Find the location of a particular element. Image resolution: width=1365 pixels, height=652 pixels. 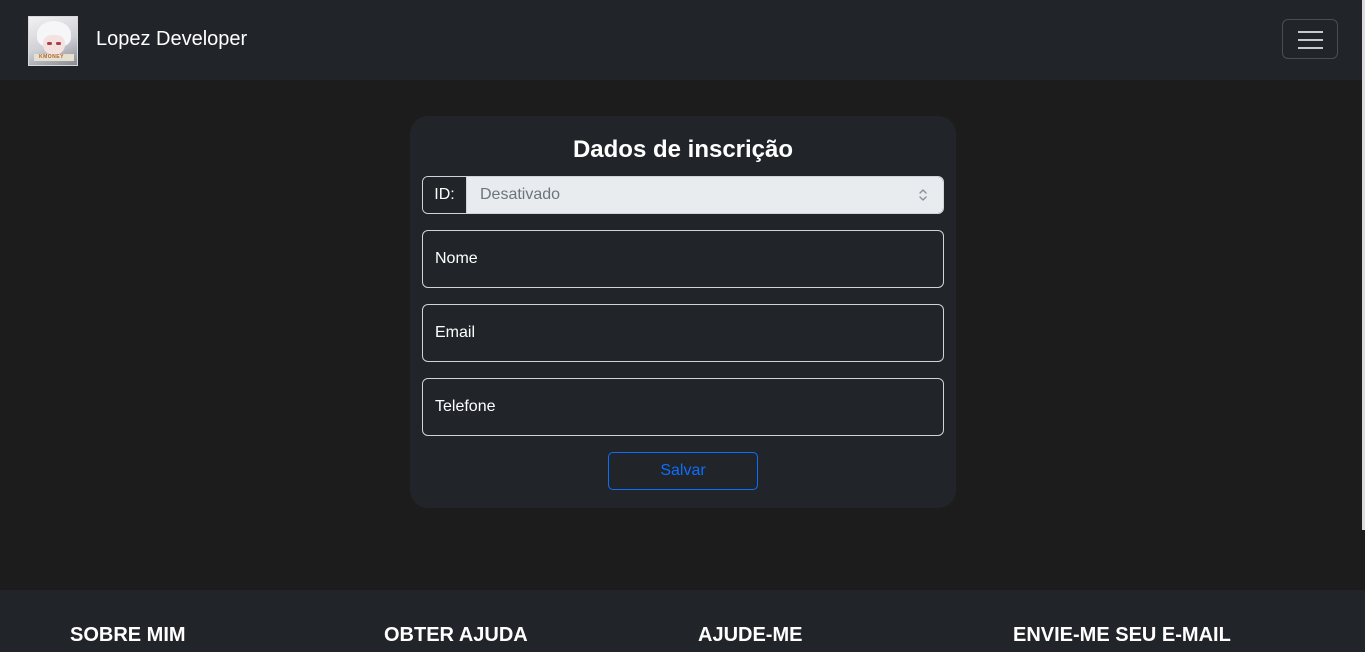

save-button: Salvar is located at coordinates (683, 471).